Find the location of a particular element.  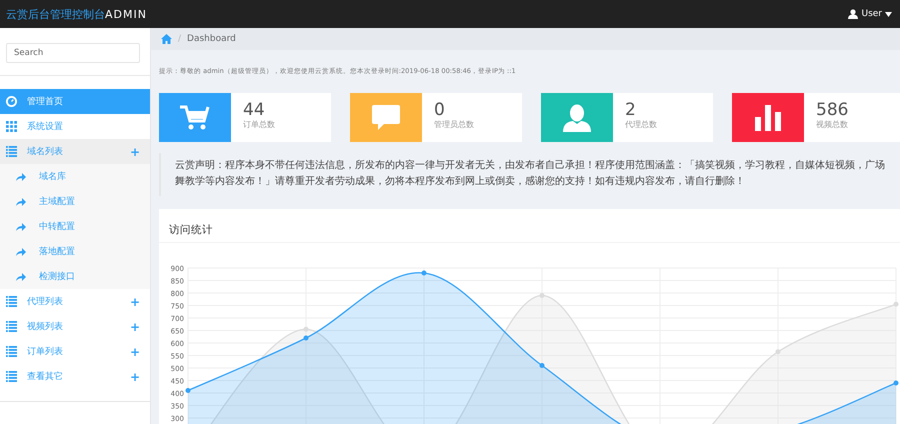

menu-label: 管理首页 is located at coordinates (45, 102).